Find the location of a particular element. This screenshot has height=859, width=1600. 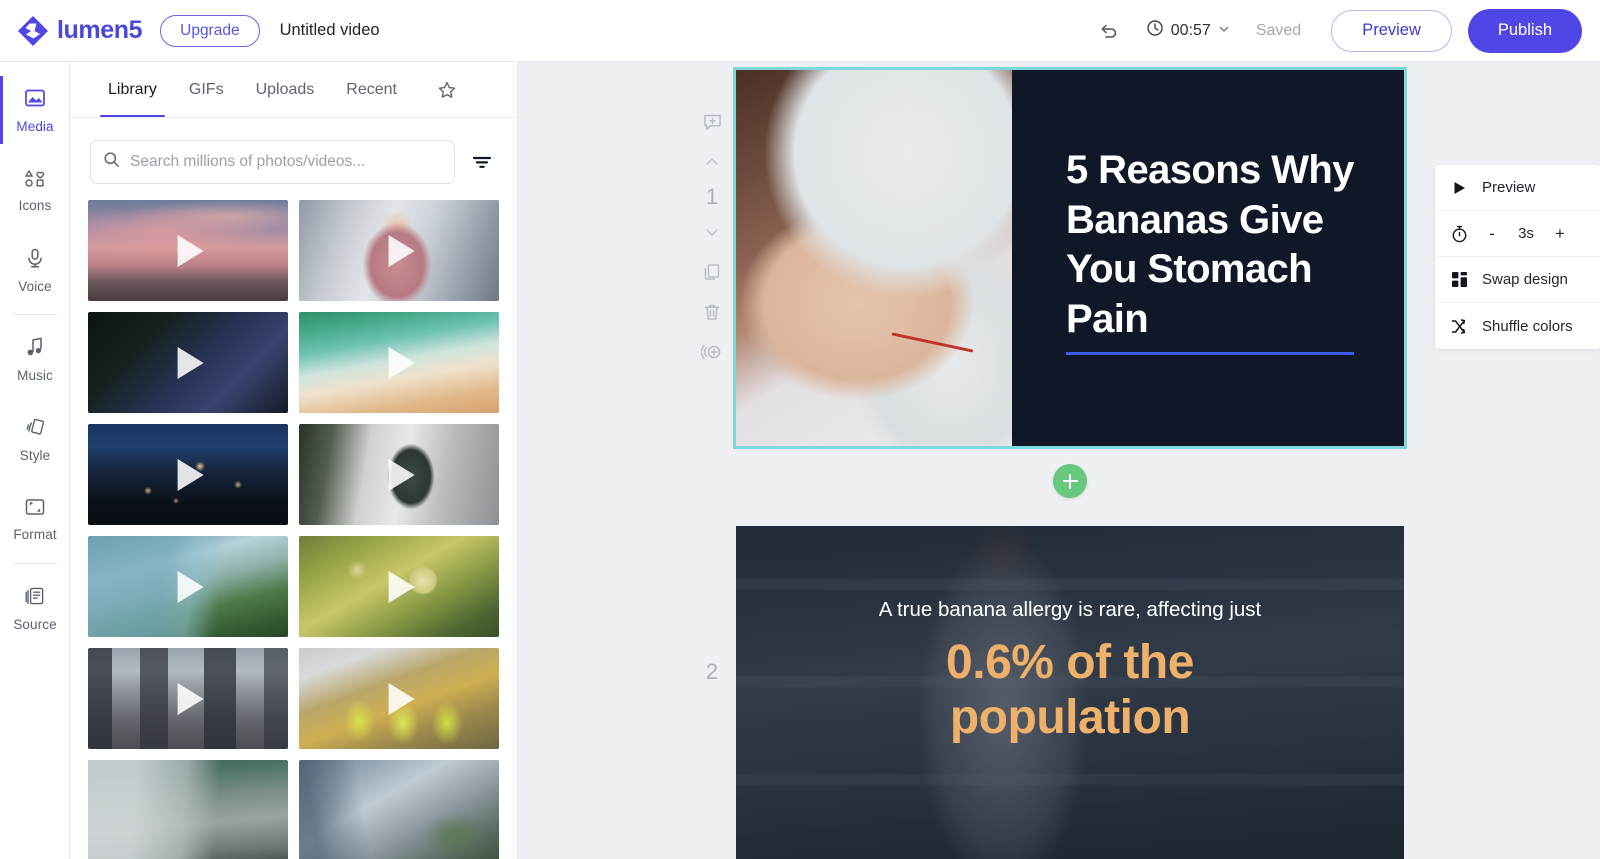

search-icon is located at coordinates (111, 162).